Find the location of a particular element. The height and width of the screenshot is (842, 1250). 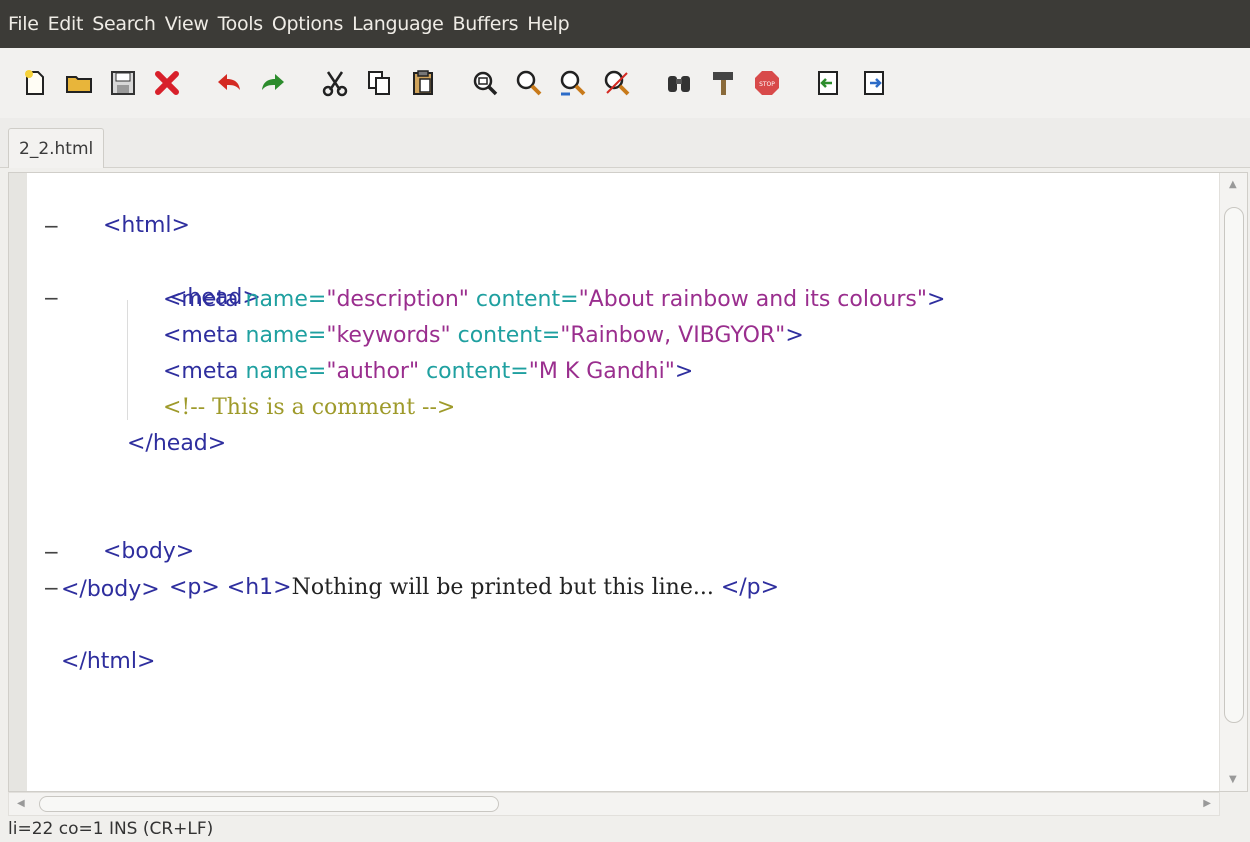

previous-buffer-icon is located at coordinates (828, 83).